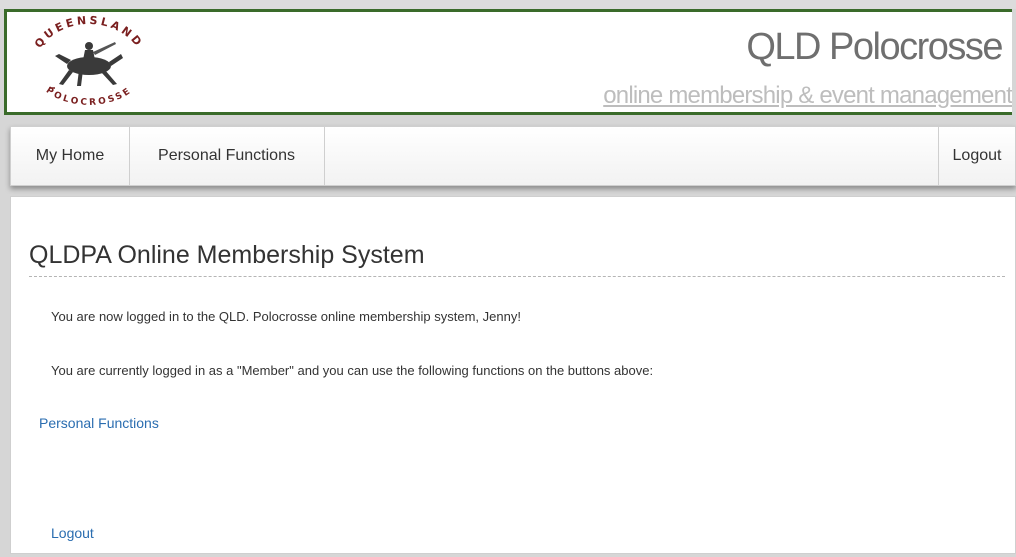  What do you see at coordinates (70, 156) in the screenshot?
I see `nav-my-home: My Home` at bounding box center [70, 156].